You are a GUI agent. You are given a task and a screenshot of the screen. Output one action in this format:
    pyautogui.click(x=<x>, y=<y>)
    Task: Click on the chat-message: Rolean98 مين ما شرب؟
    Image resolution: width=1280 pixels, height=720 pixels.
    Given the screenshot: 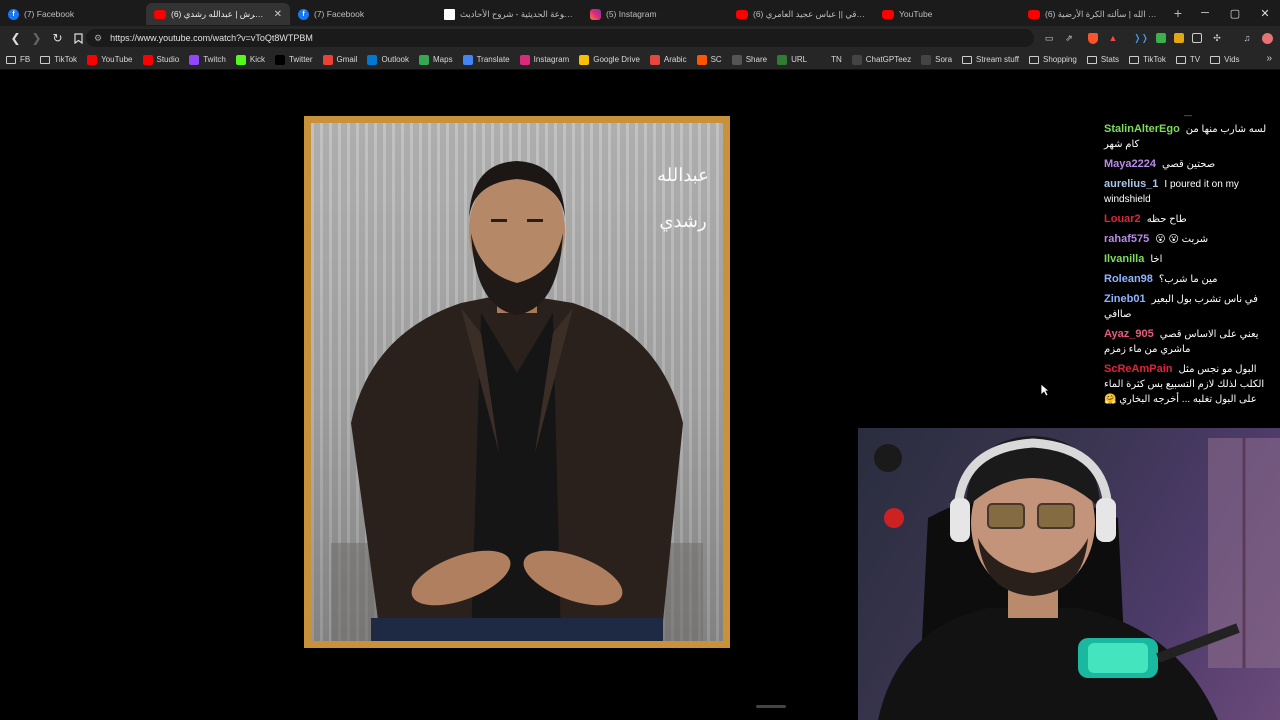 What is the action you would take?
    pyautogui.click(x=1188, y=279)
    